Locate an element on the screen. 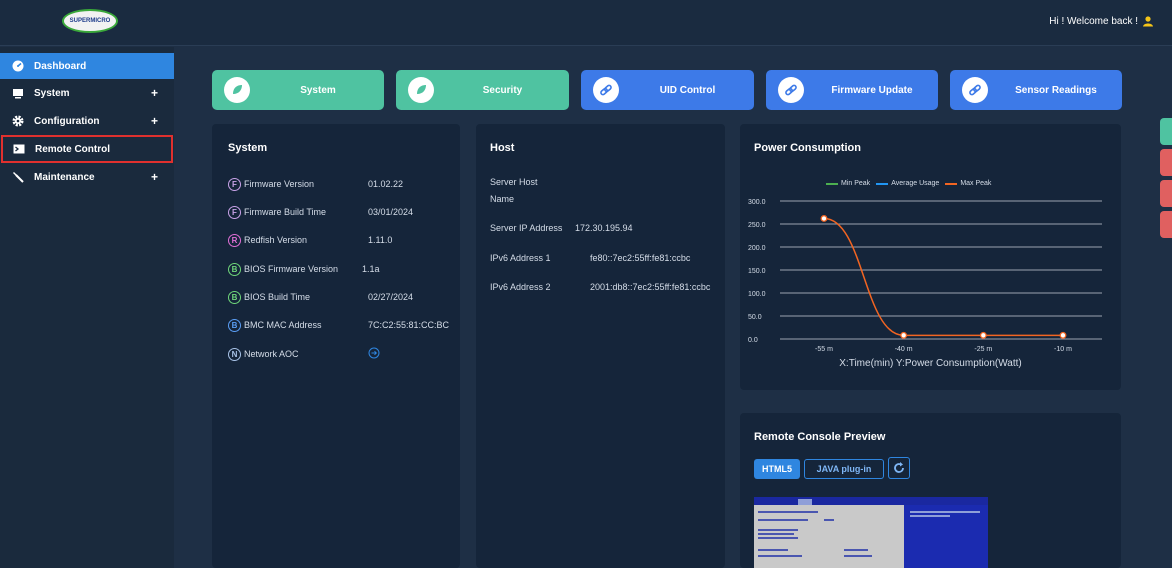 The height and width of the screenshot is (568, 1172). system-row-value: 7C:C2:55:81:CC:BC is located at coordinates (409, 325).